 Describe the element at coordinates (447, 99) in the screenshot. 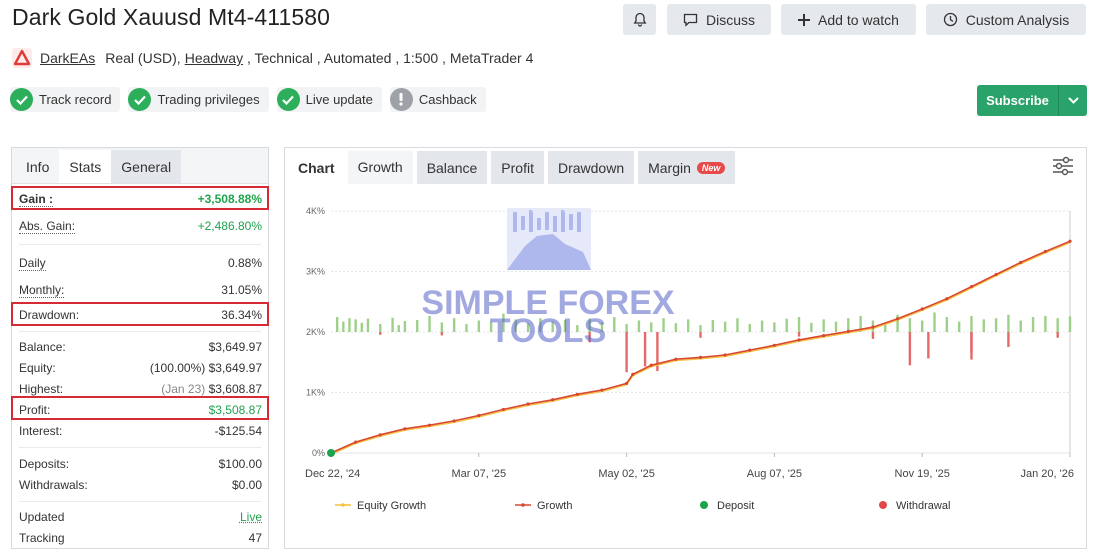

I see `badge-label: Cashback` at that location.